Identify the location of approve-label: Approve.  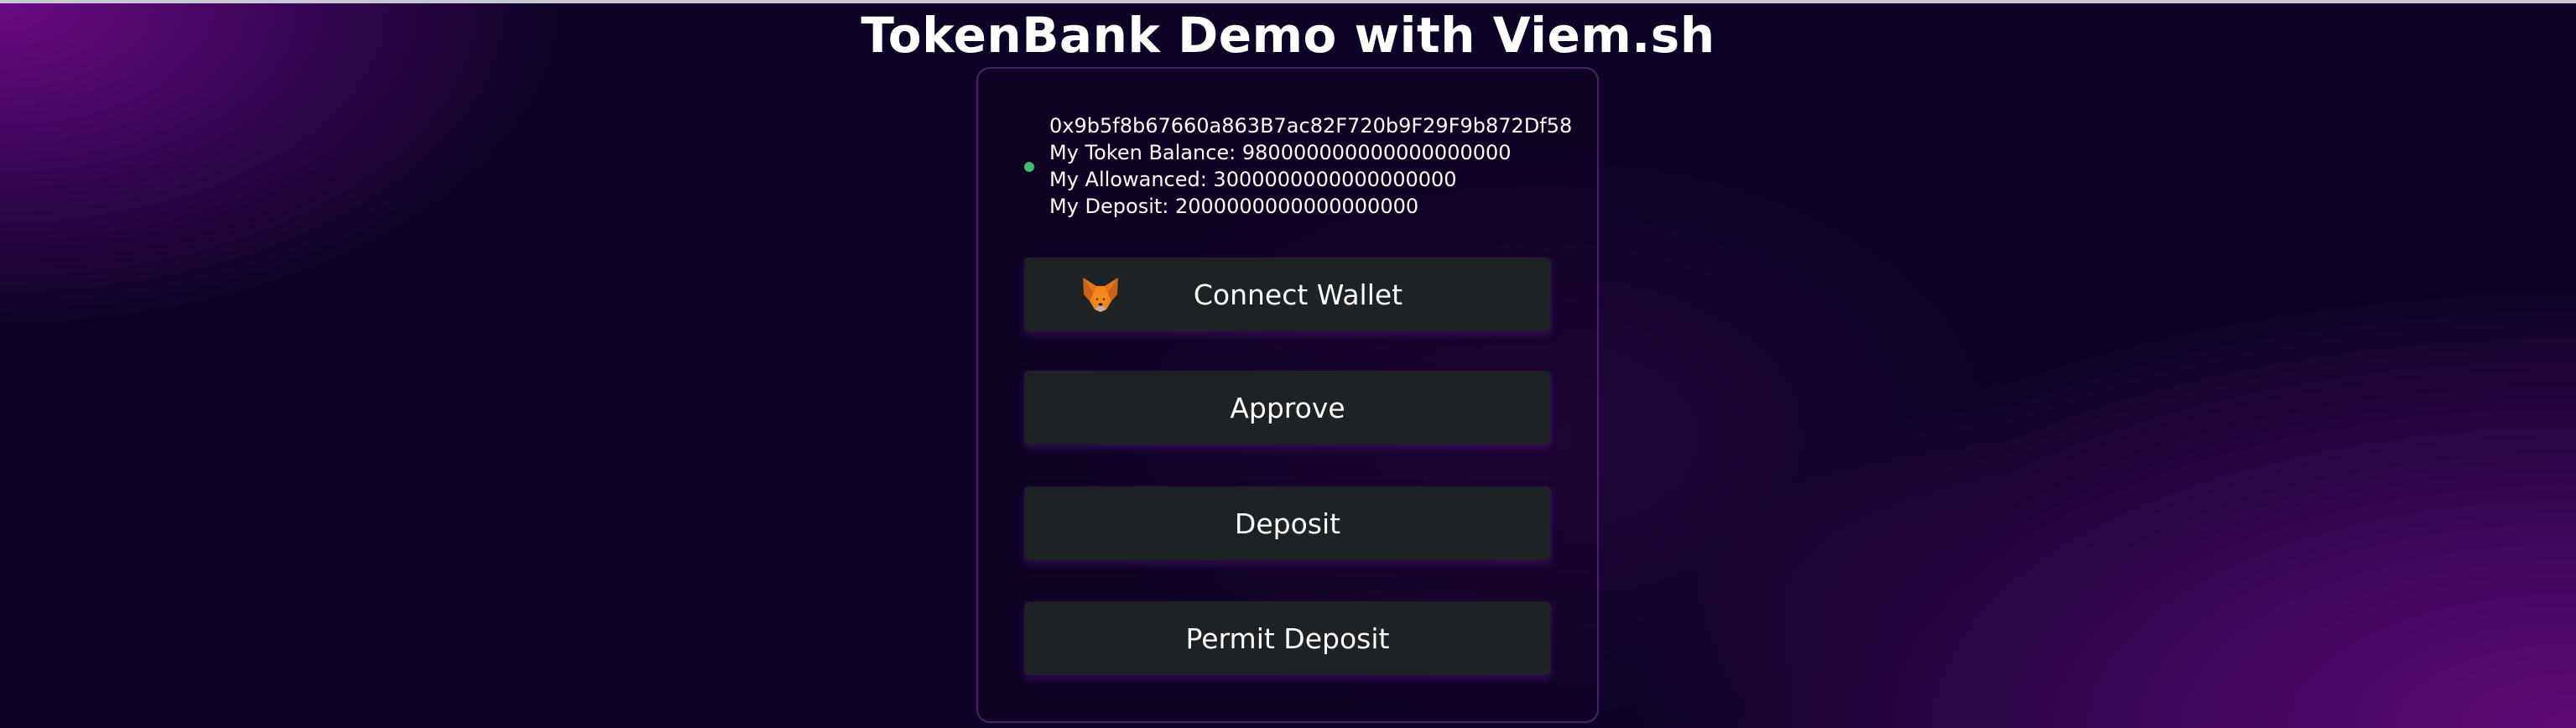
(1287, 407).